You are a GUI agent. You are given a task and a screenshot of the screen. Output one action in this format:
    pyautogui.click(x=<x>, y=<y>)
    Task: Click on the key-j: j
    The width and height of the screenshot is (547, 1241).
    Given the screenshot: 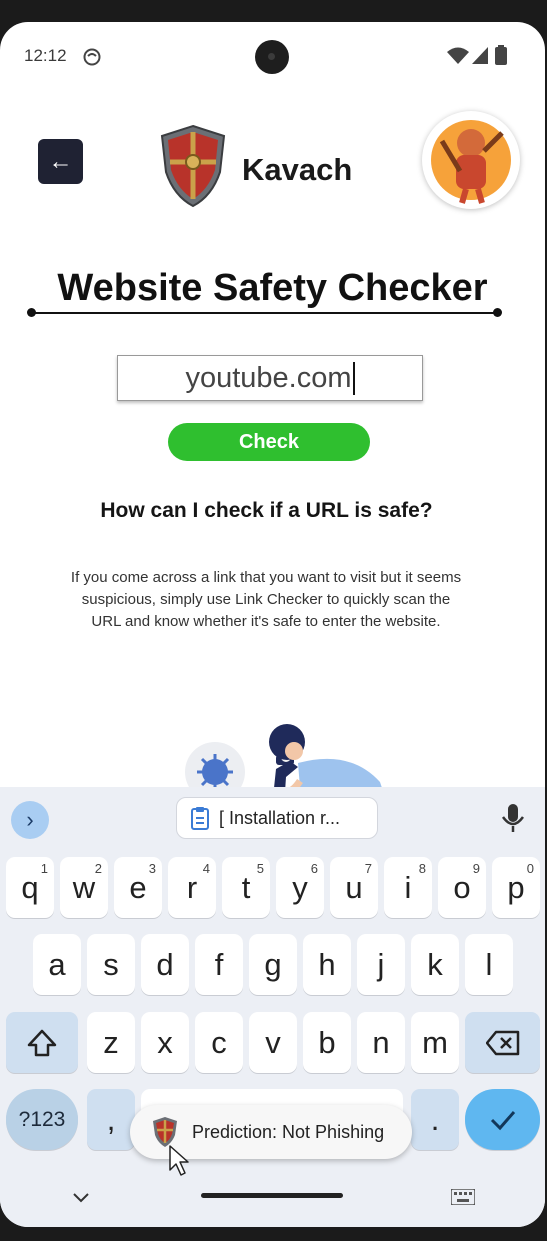 What is the action you would take?
    pyautogui.click(x=381, y=964)
    